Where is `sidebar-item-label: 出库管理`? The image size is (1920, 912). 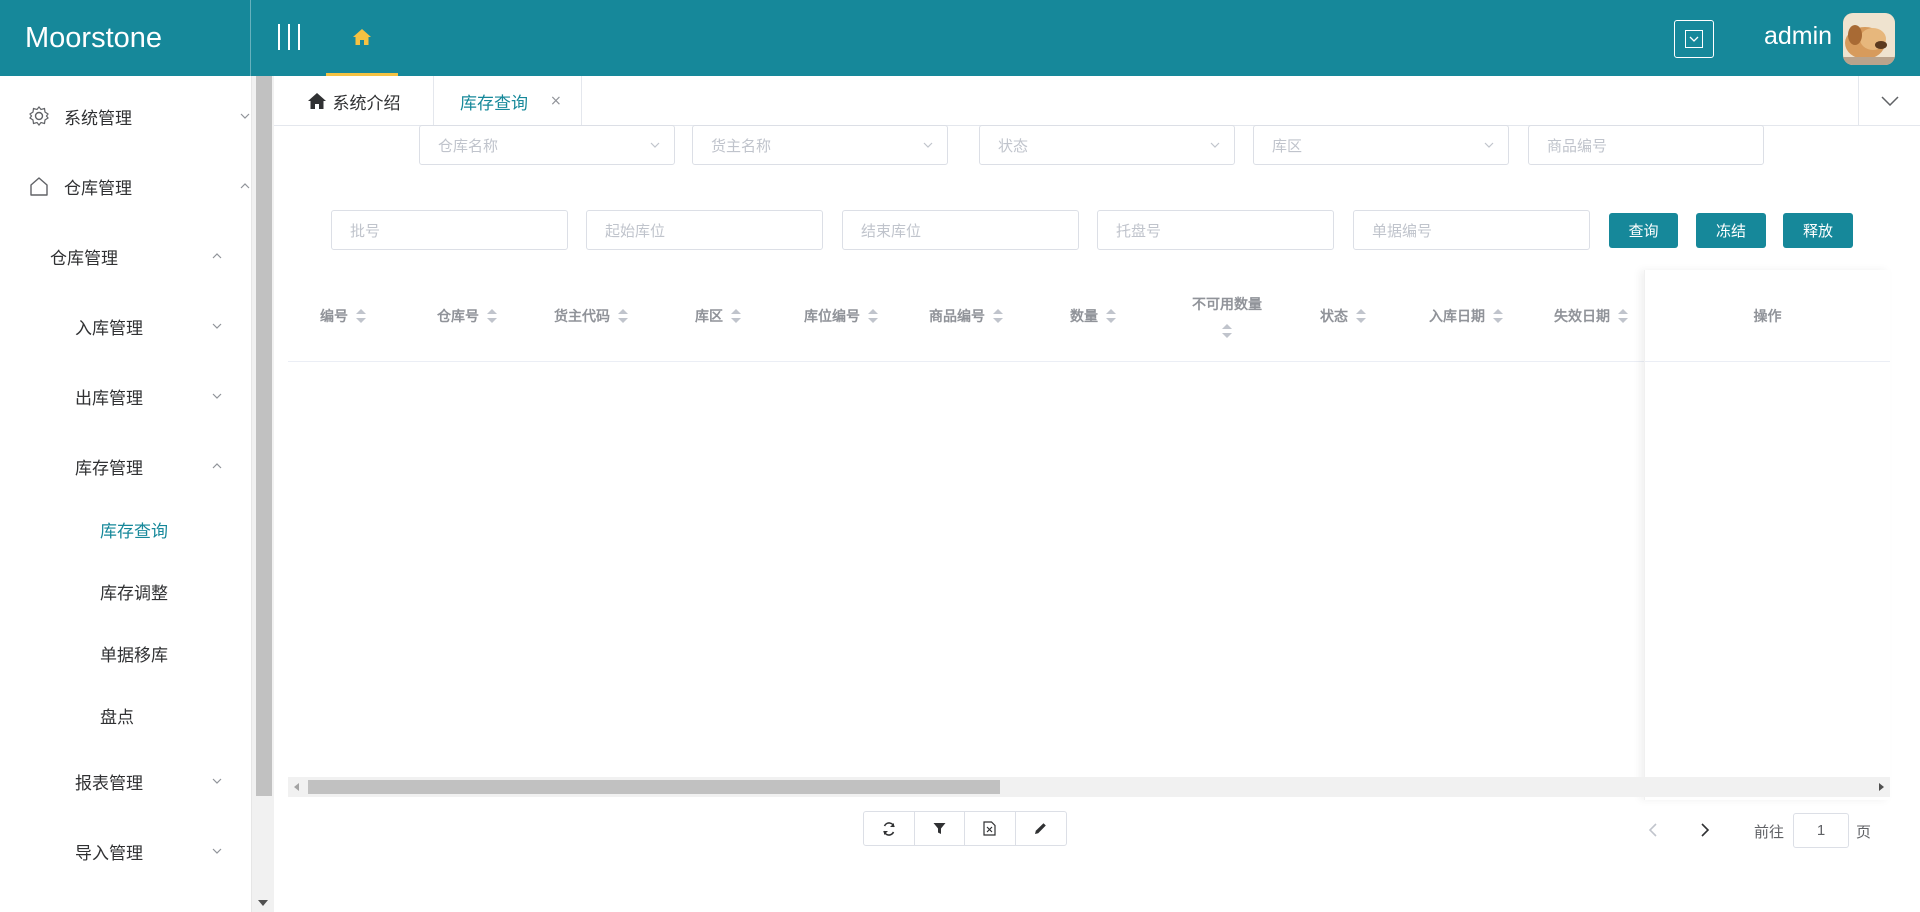 sidebar-item-label: 出库管理 is located at coordinates (109, 398).